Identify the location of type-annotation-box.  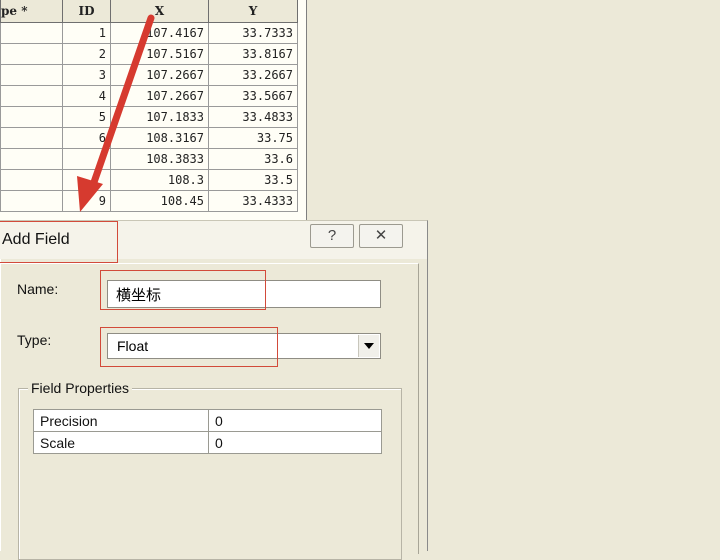
(189, 347).